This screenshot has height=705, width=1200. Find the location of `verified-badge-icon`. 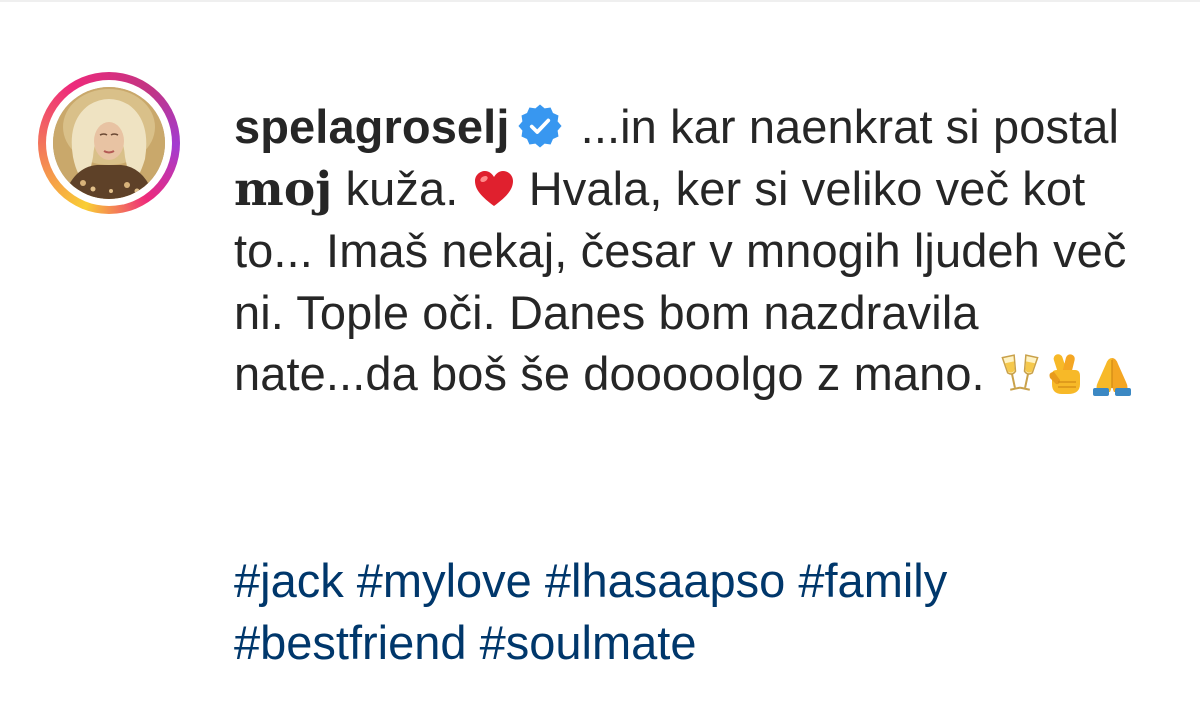

verified-badge-icon is located at coordinates (539, 126).